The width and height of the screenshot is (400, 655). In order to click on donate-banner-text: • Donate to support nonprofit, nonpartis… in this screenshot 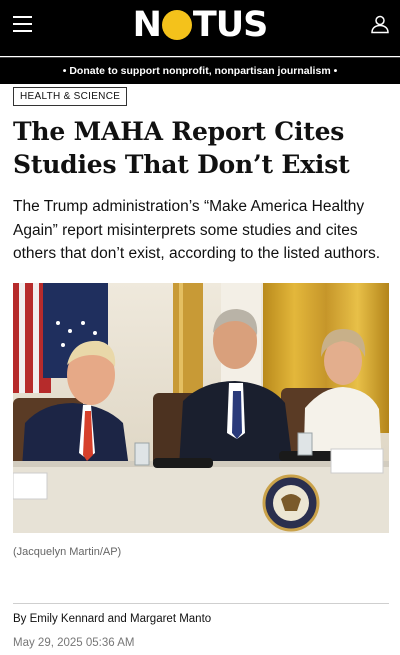, I will do `click(200, 71)`.